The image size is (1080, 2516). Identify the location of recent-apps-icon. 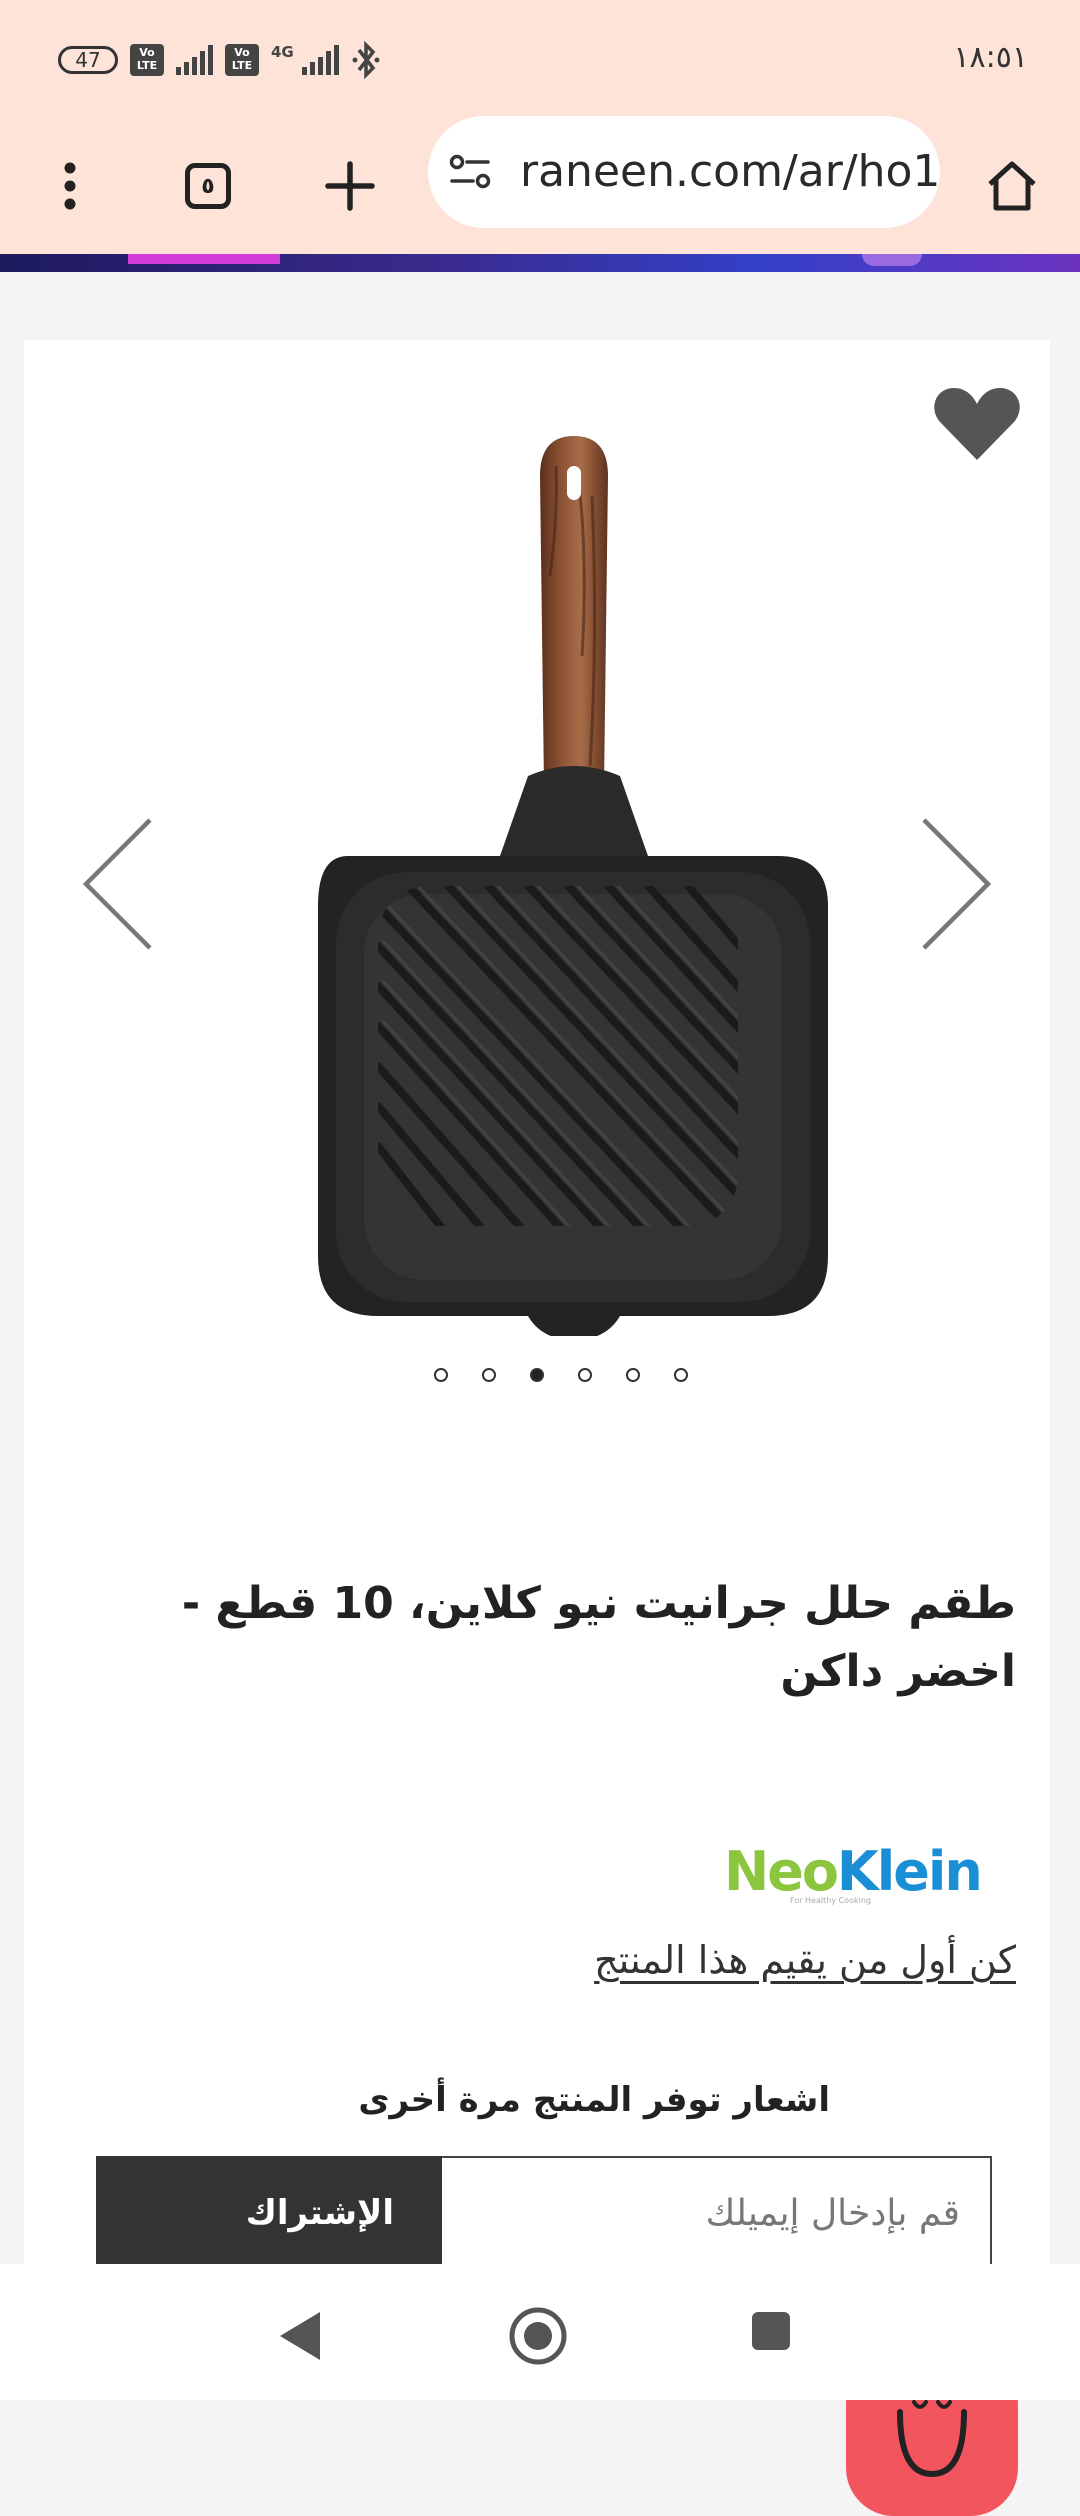
(771, 2331).